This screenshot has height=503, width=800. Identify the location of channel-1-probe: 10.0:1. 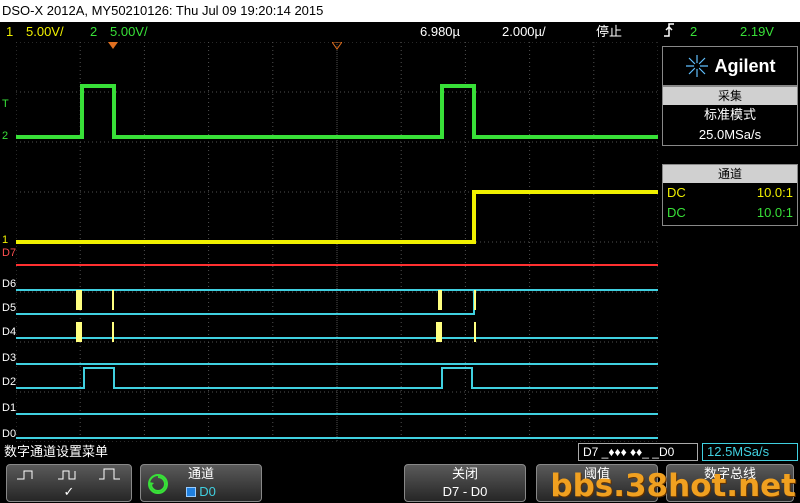
(774, 192).